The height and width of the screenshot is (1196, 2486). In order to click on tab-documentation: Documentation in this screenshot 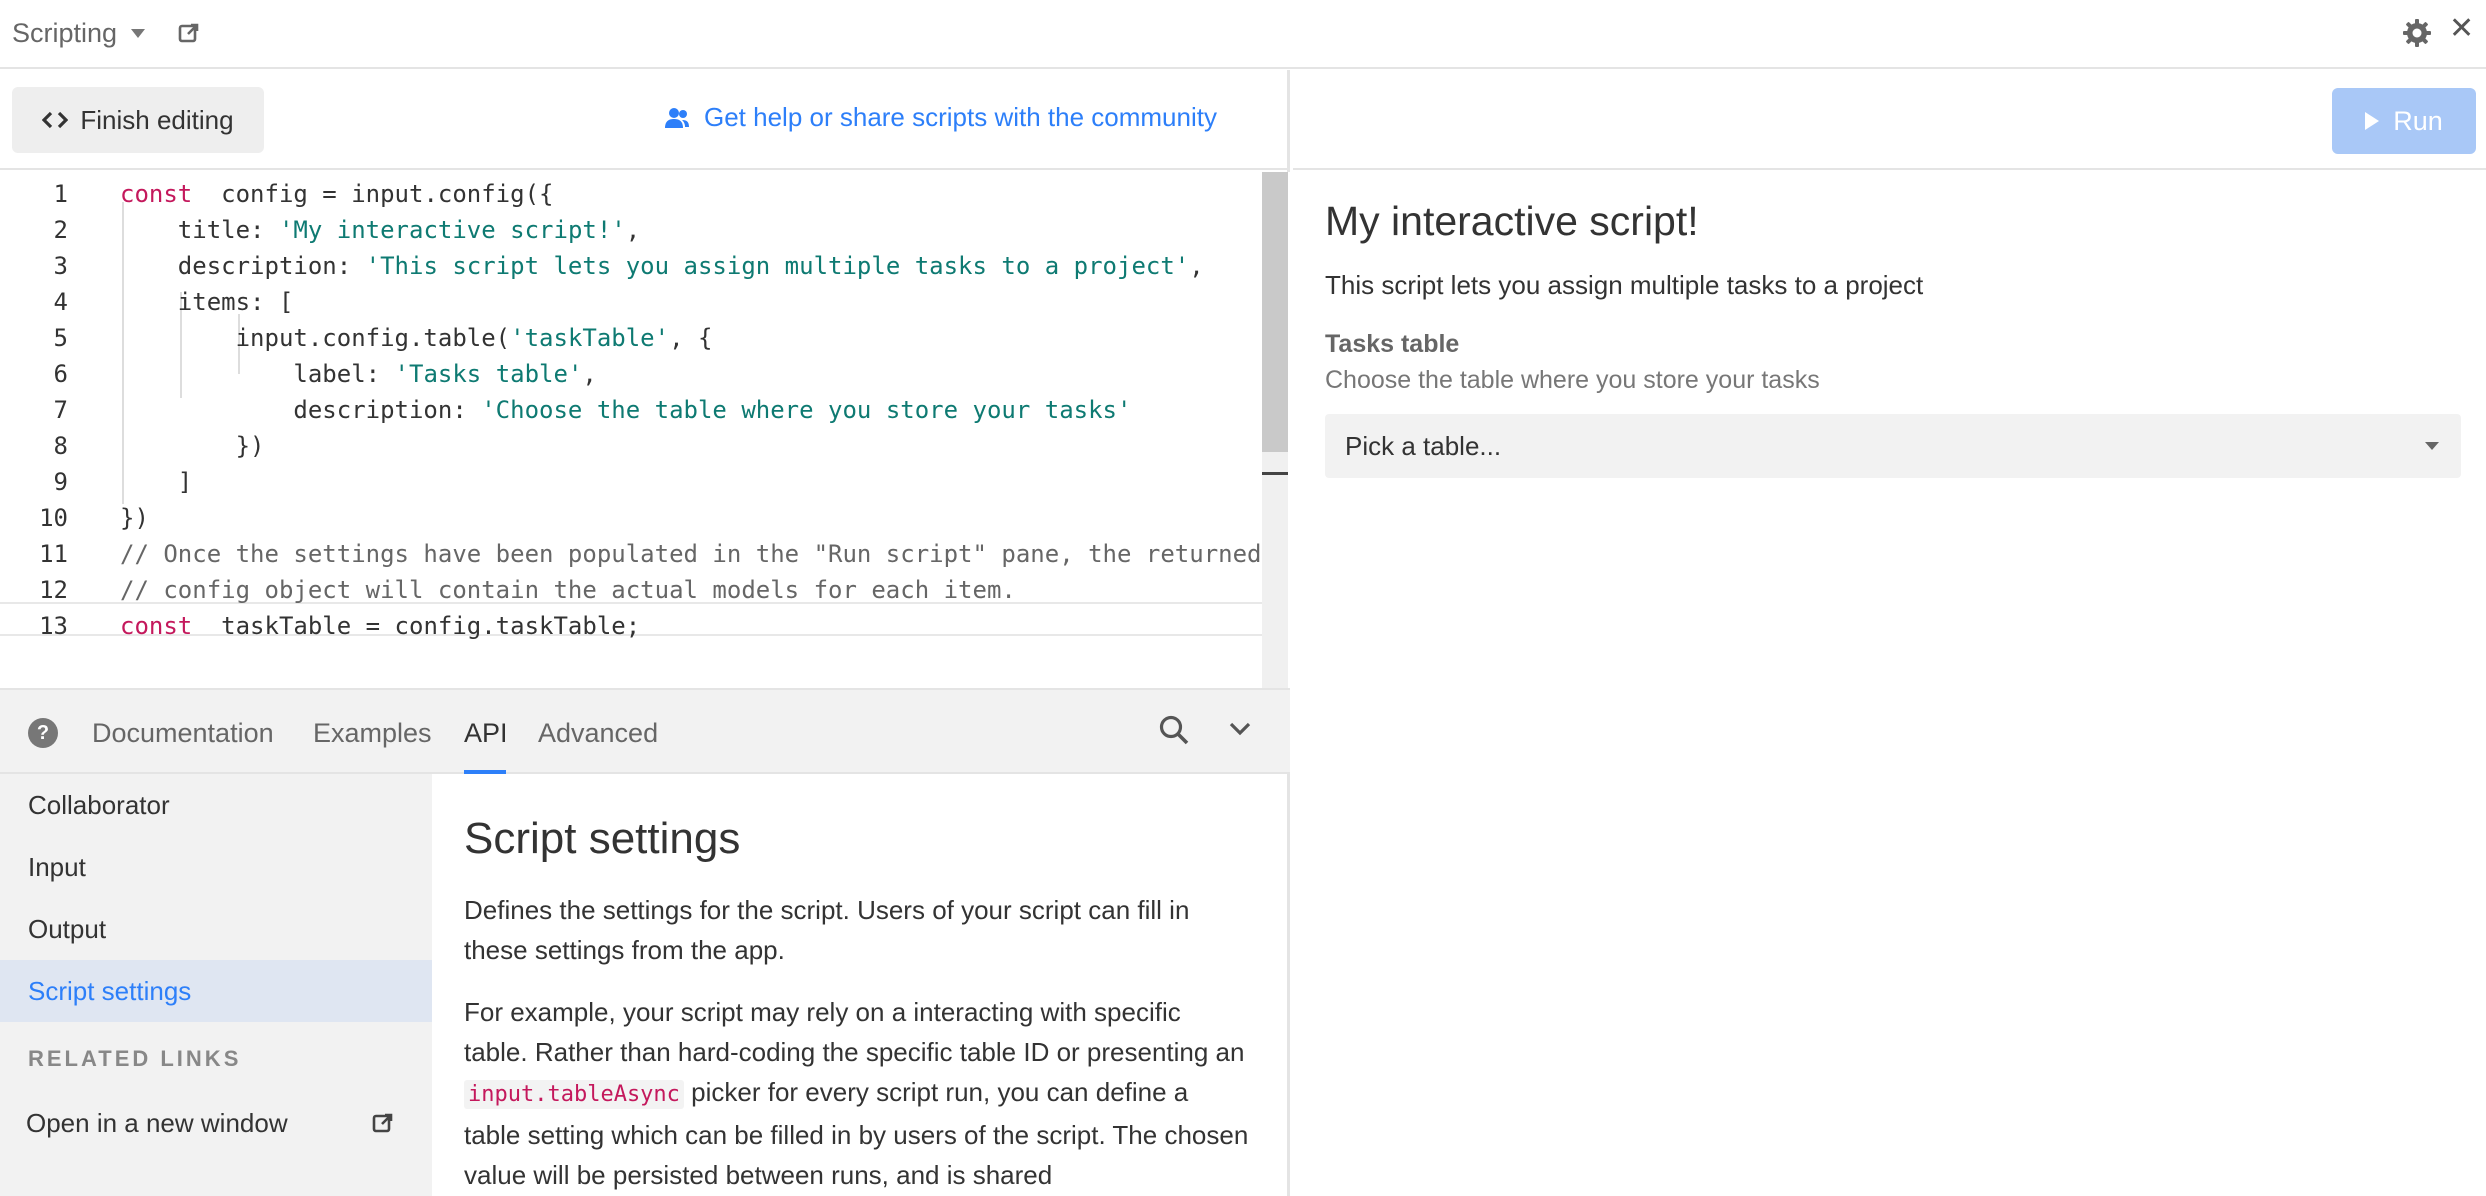, I will do `click(183, 733)`.